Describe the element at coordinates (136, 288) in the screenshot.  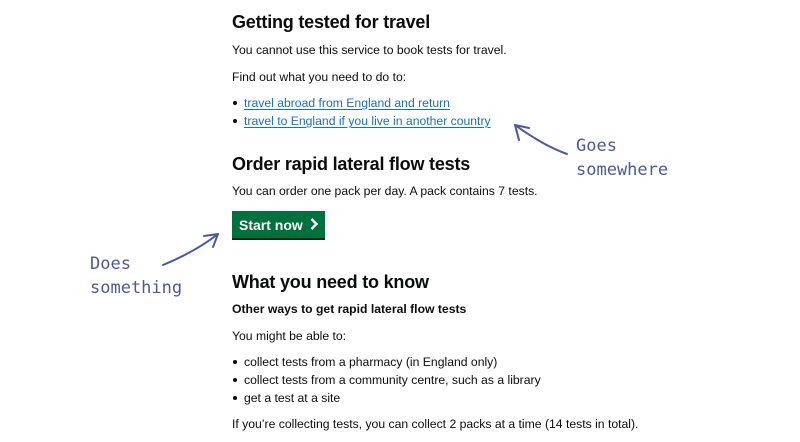
I see `note-line: something` at that location.